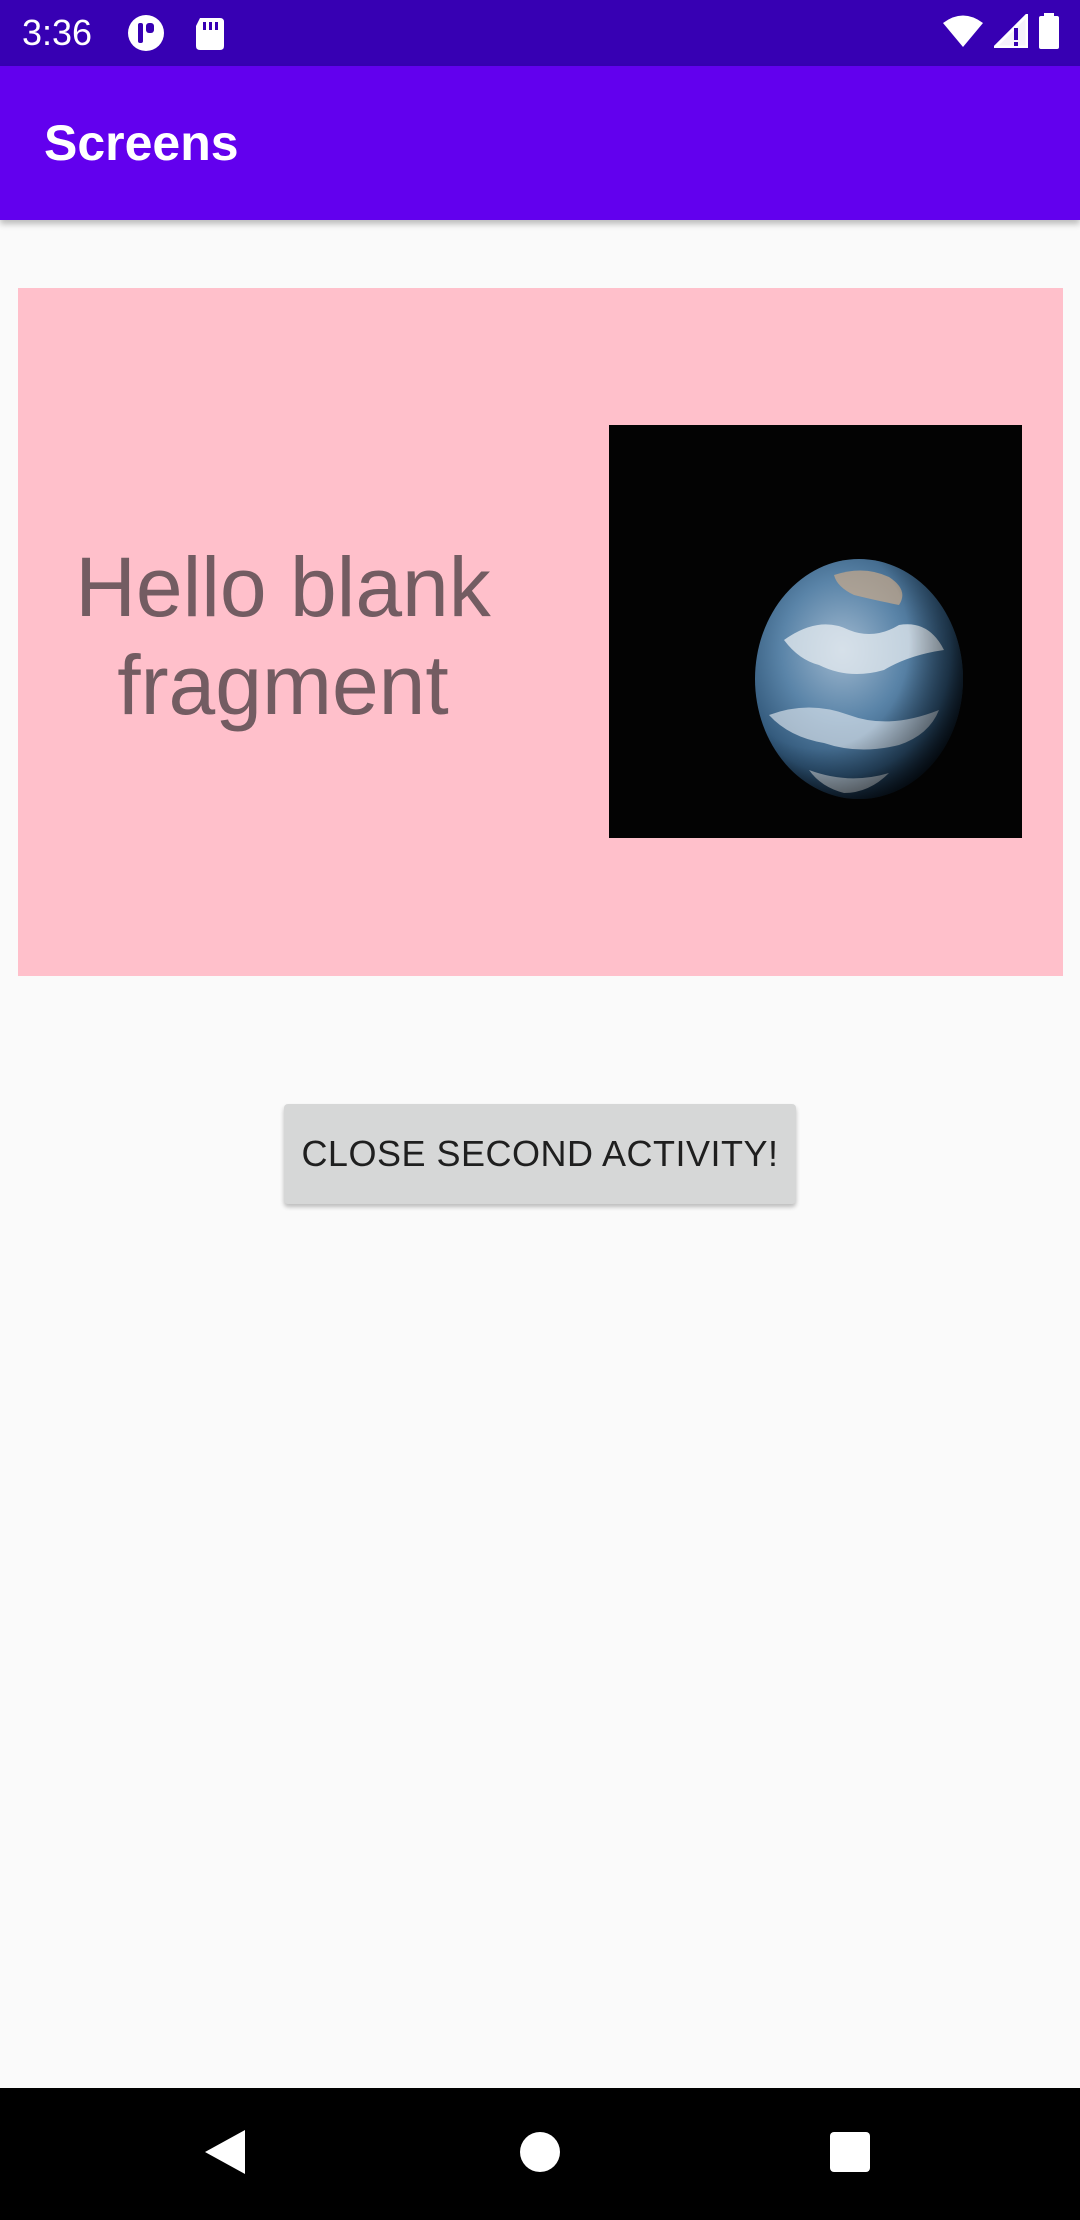  Describe the element at coordinates (1010, 31) in the screenshot. I see `cell-signal-icon` at that location.